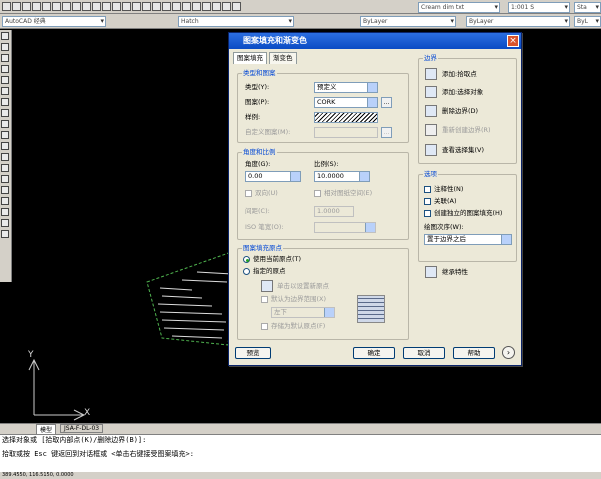 The image size is (601, 479). What do you see at coordinates (346, 117) in the screenshot?
I see `swatch-preview` at bounding box center [346, 117].